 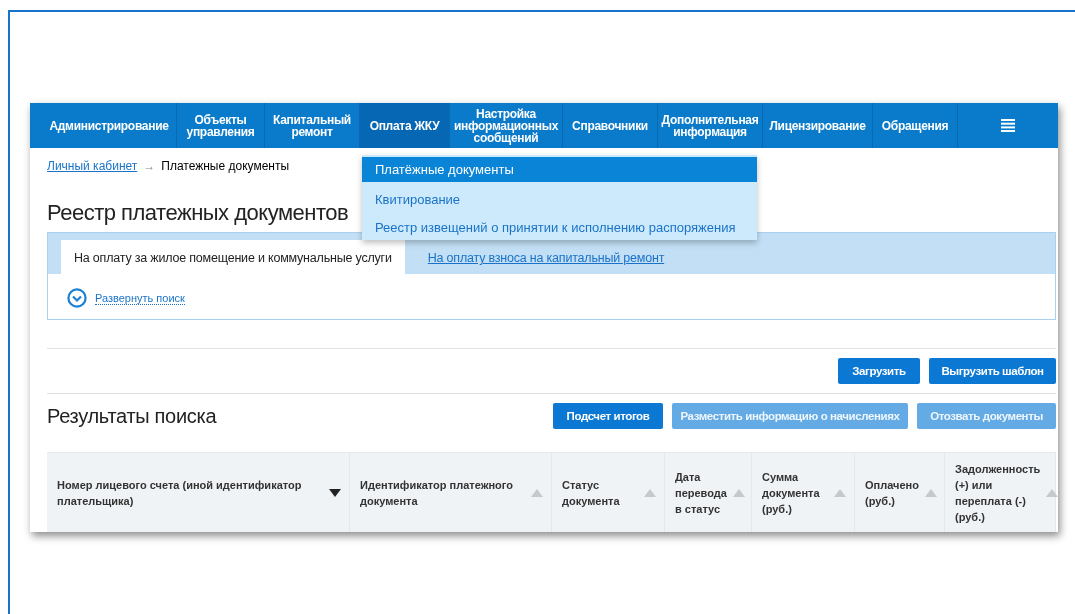 What do you see at coordinates (1008, 125) in the screenshot?
I see `menu-icon` at bounding box center [1008, 125].